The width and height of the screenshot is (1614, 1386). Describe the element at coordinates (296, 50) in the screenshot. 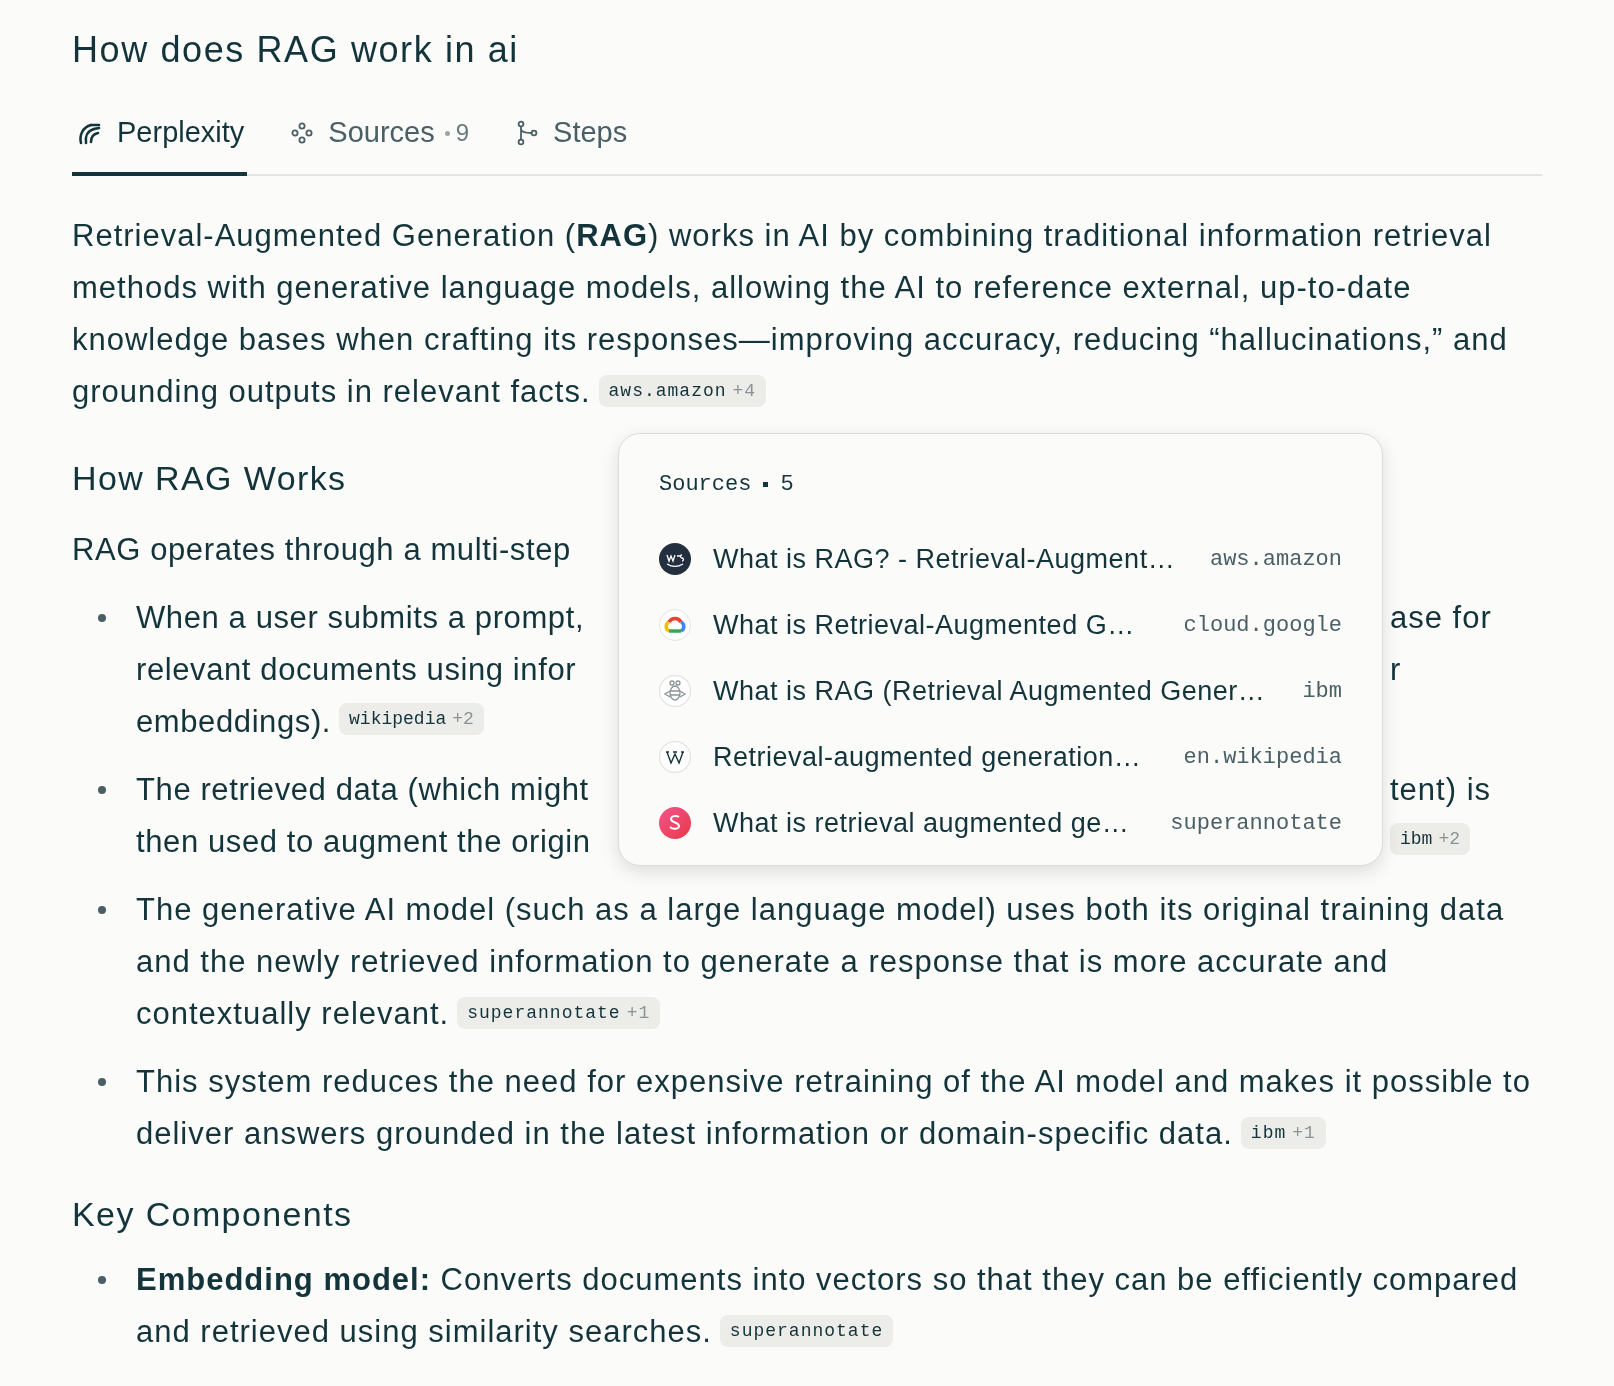

I see `page-title: How does RAG work in ai` at that location.